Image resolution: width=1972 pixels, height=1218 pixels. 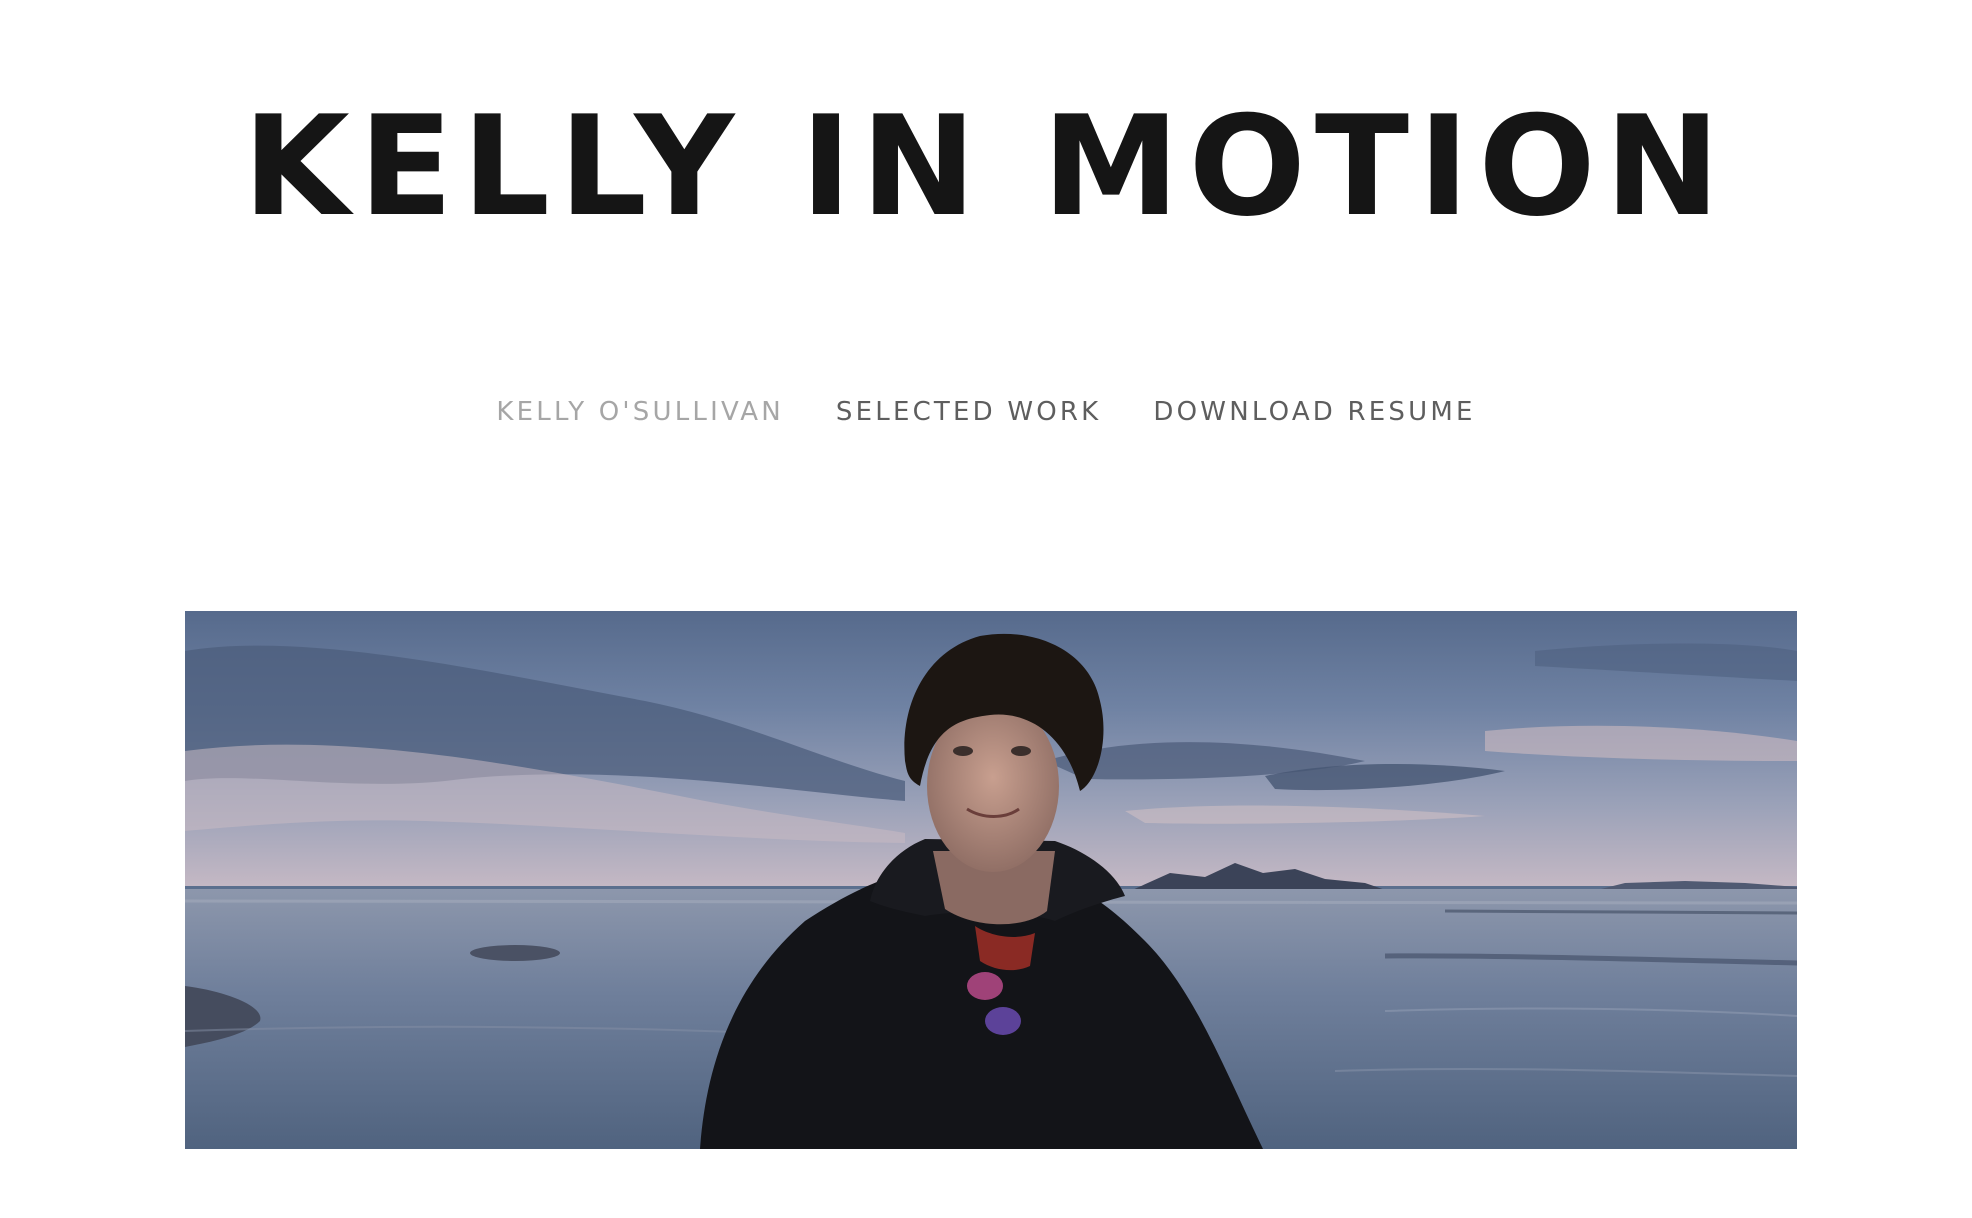 What do you see at coordinates (640, 412) in the screenshot?
I see `nav-item-kelly-osullivan: KELLY O'SULLIVAN` at bounding box center [640, 412].